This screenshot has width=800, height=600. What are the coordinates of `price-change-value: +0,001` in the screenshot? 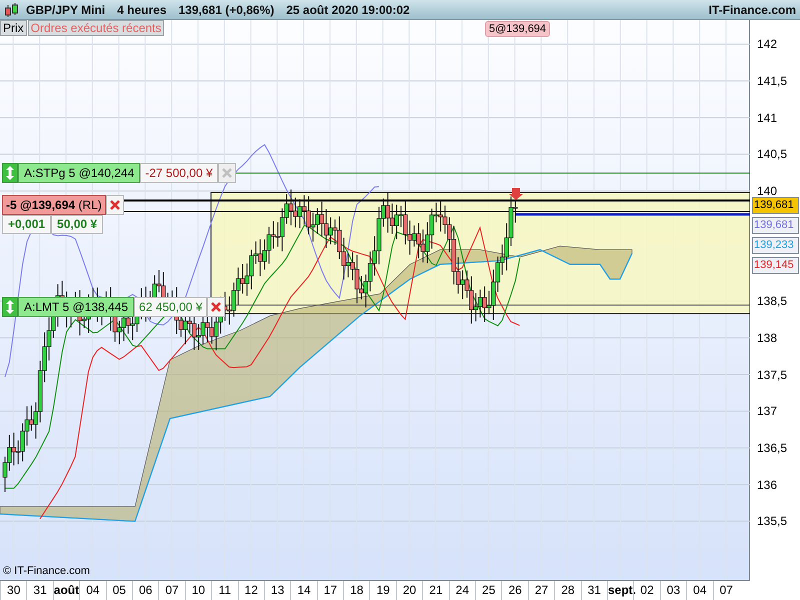 It's located at (27, 224).